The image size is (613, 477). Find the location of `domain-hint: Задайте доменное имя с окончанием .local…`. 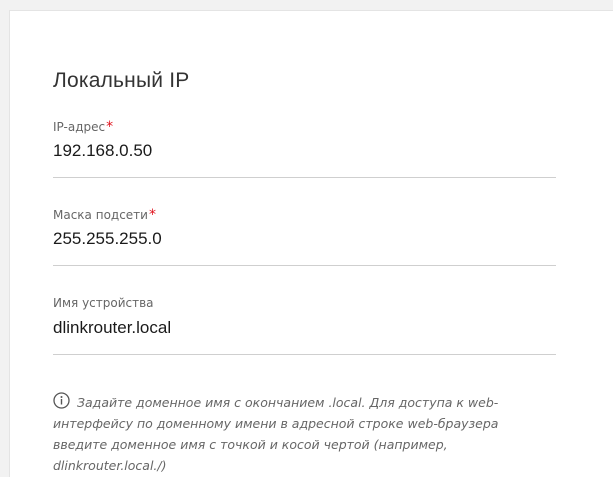

domain-hint: Задайте доменное имя с окончанием .local… is located at coordinates (293, 434).